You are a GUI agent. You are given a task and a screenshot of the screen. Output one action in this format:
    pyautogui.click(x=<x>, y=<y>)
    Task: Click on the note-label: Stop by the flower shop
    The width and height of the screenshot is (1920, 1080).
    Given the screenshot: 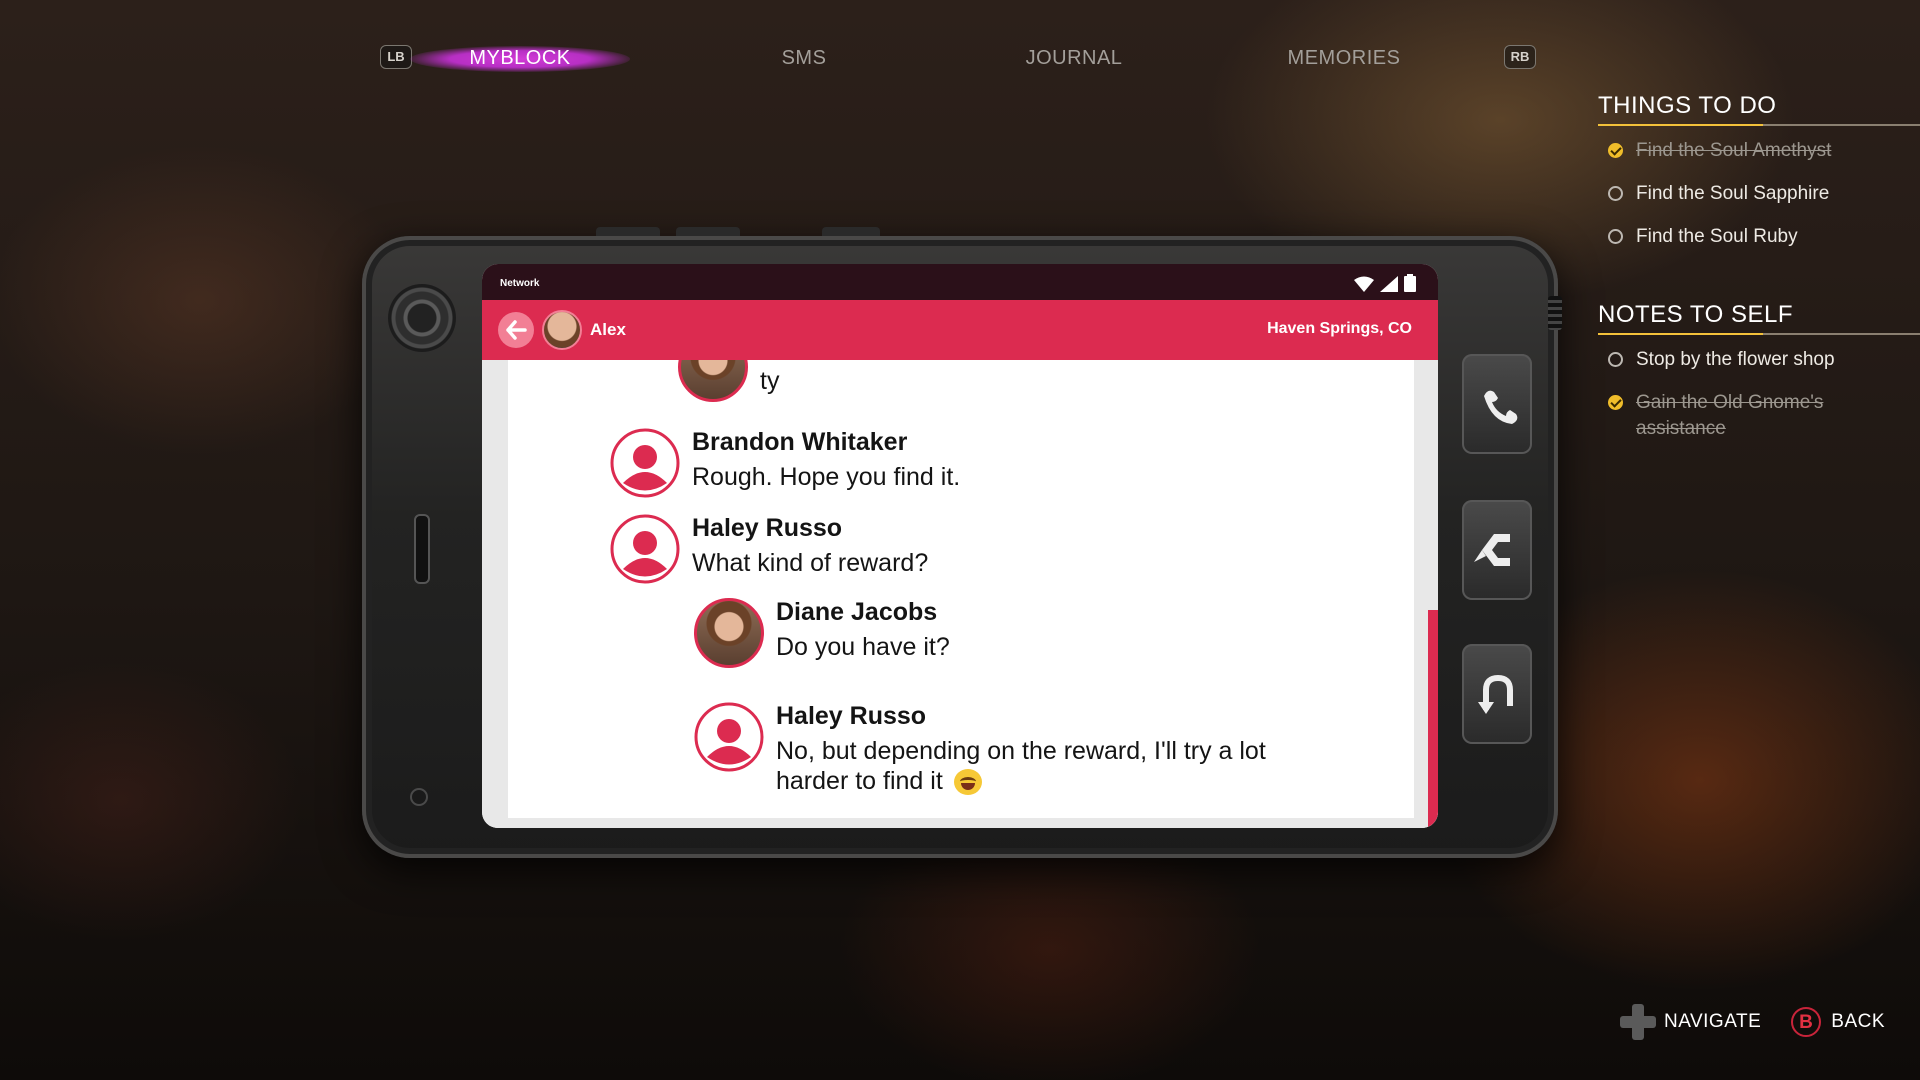 What is the action you would take?
    pyautogui.click(x=1735, y=359)
    